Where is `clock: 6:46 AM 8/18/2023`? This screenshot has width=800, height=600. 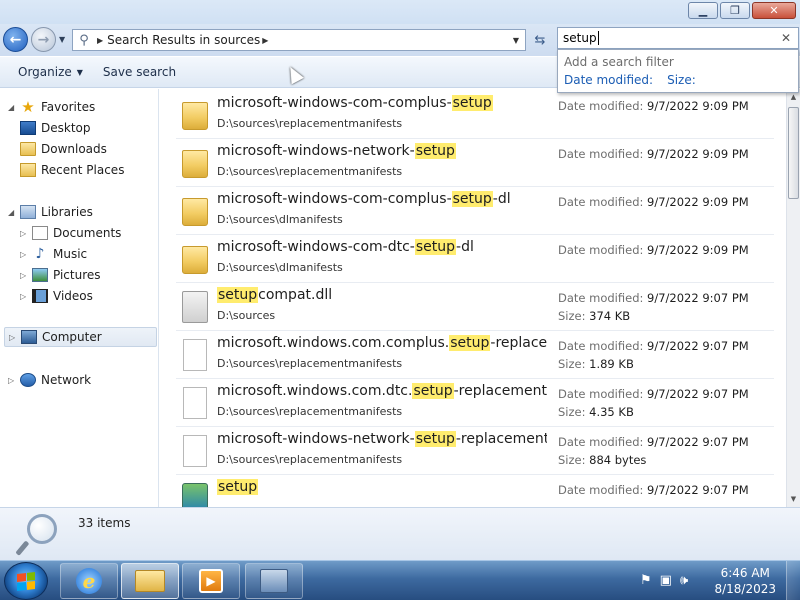
clock: 6:46 AM 8/18/2023 is located at coordinates (745, 581).